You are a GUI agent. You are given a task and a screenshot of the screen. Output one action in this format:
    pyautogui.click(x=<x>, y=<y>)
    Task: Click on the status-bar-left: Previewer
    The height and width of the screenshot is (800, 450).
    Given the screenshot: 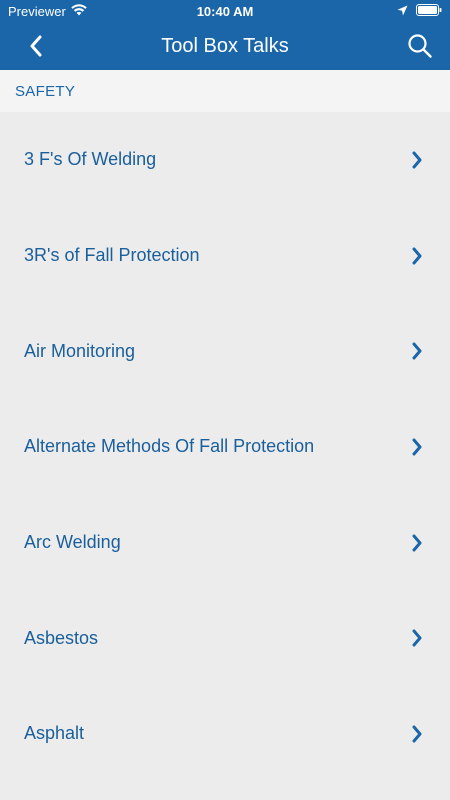 What is the action you would take?
    pyautogui.click(x=47, y=11)
    